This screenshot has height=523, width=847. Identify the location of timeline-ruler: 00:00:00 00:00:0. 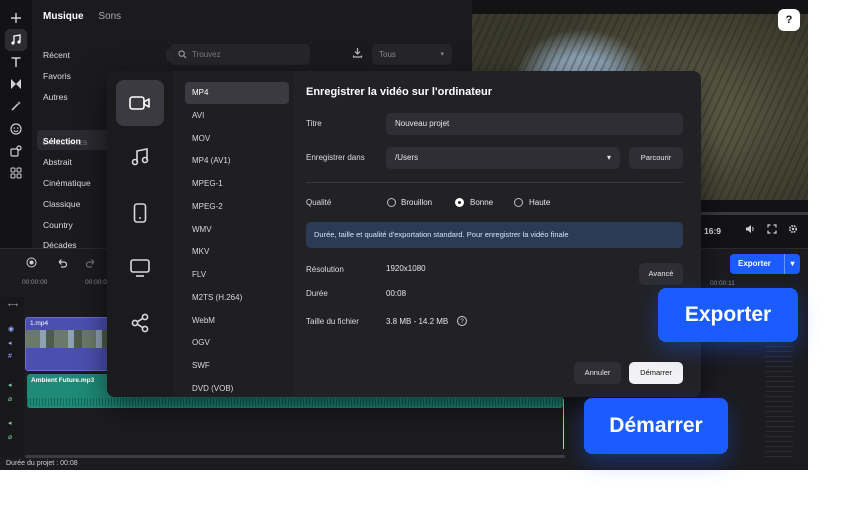
(64, 282).